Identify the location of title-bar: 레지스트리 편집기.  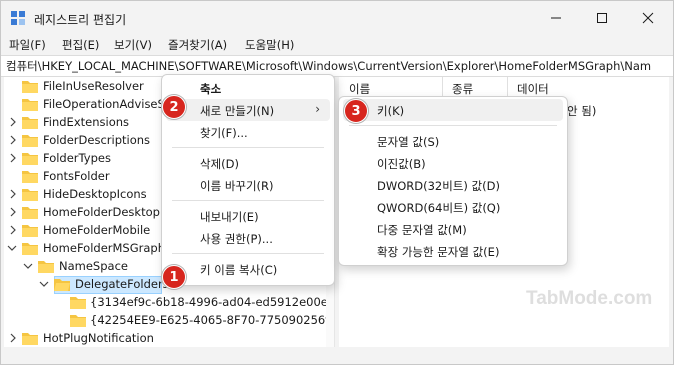
(337, 18).